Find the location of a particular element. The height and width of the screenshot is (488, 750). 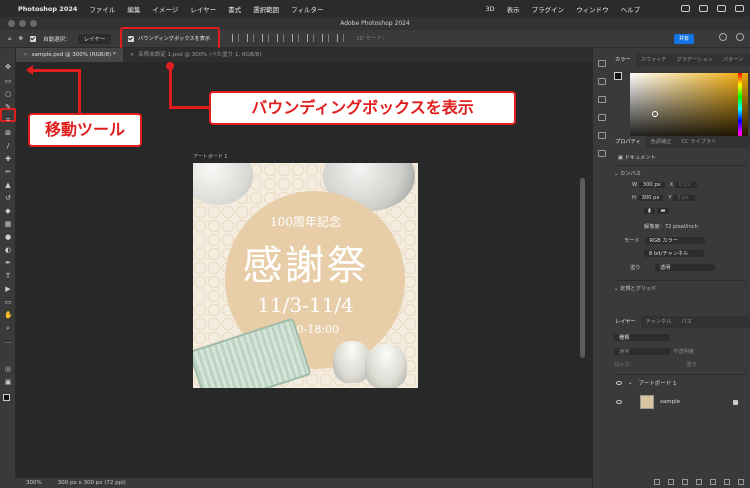

share-button: 共有 is located at coordinates (684, 39).